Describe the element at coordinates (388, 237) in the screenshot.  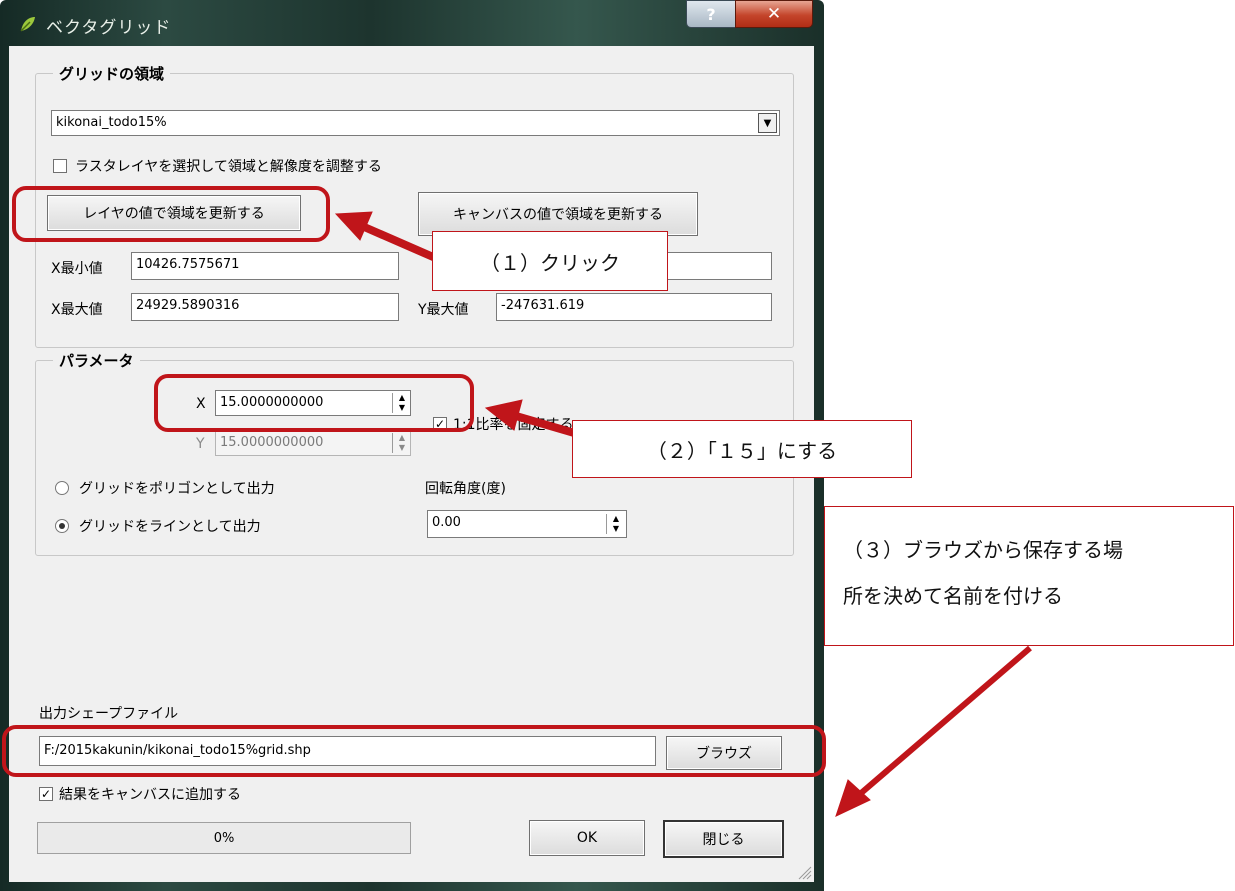
I see `arrow-step1` at that location.